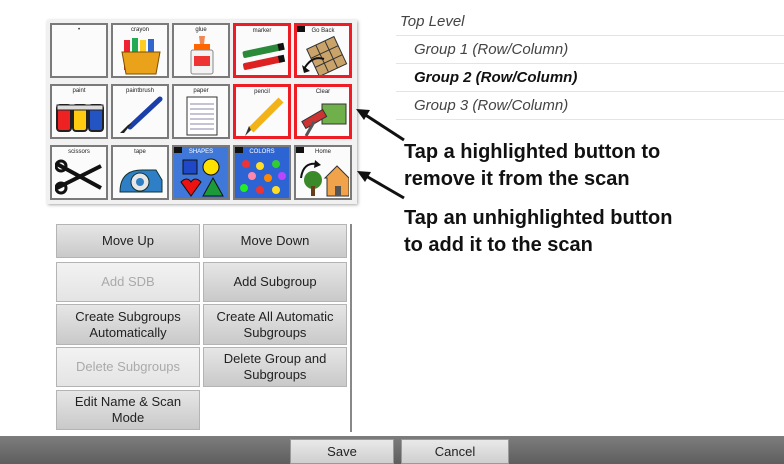 The height and width of the screenshot is (464, 784). Describe the element at coordinates (262, 31) in the screenshot. I see `cell-label: marker` at that location.